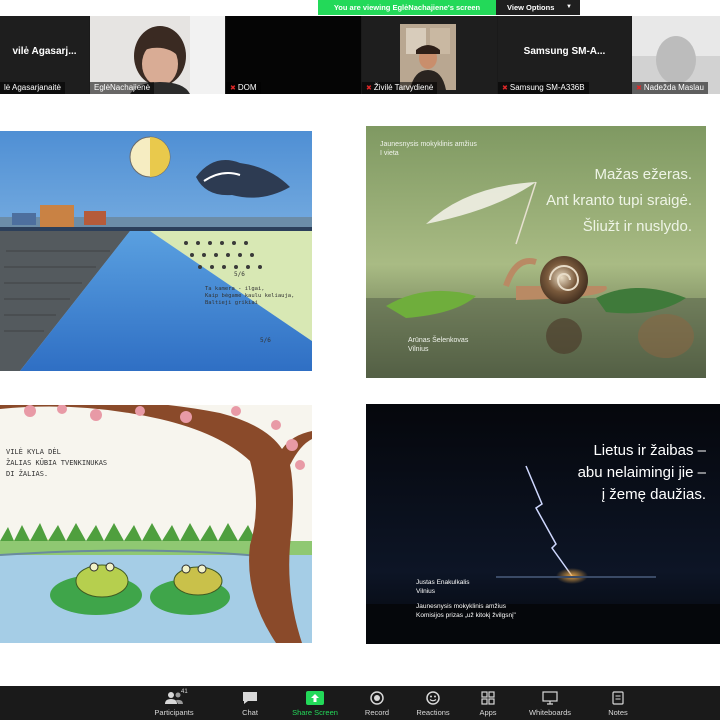 The width and height of the screenshot is (720, 720). Describe the element at coordinates (618, 698) in the screenshot. I see `notes-icon` at that location.